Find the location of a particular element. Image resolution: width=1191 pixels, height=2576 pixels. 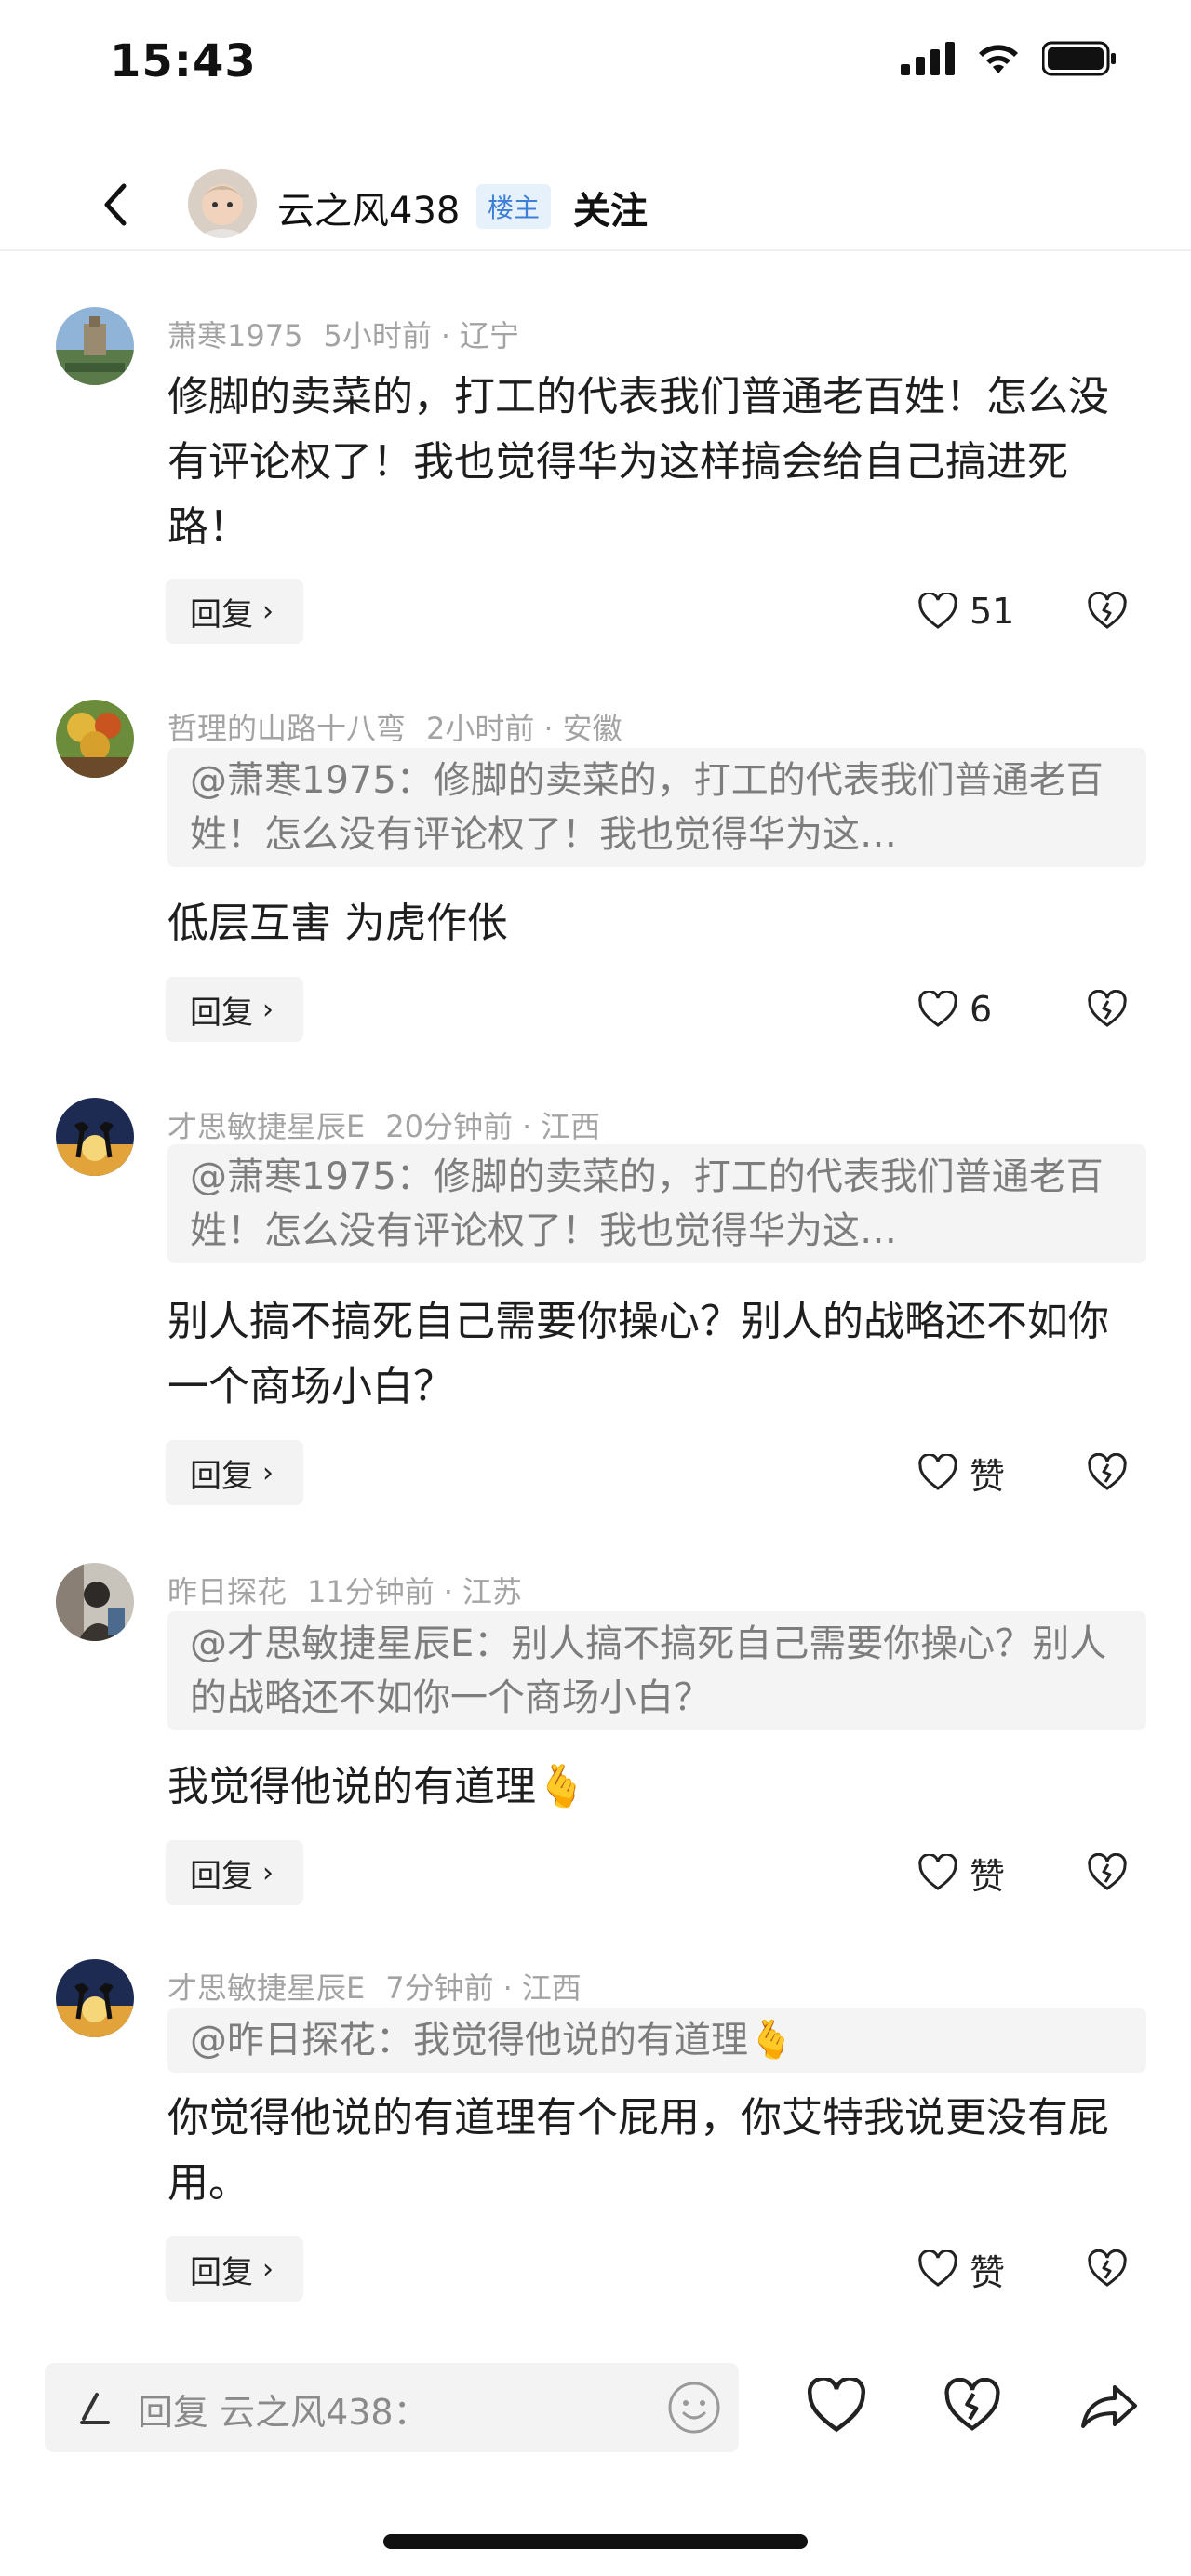

status-icons is located at coordinates (1009, 58).